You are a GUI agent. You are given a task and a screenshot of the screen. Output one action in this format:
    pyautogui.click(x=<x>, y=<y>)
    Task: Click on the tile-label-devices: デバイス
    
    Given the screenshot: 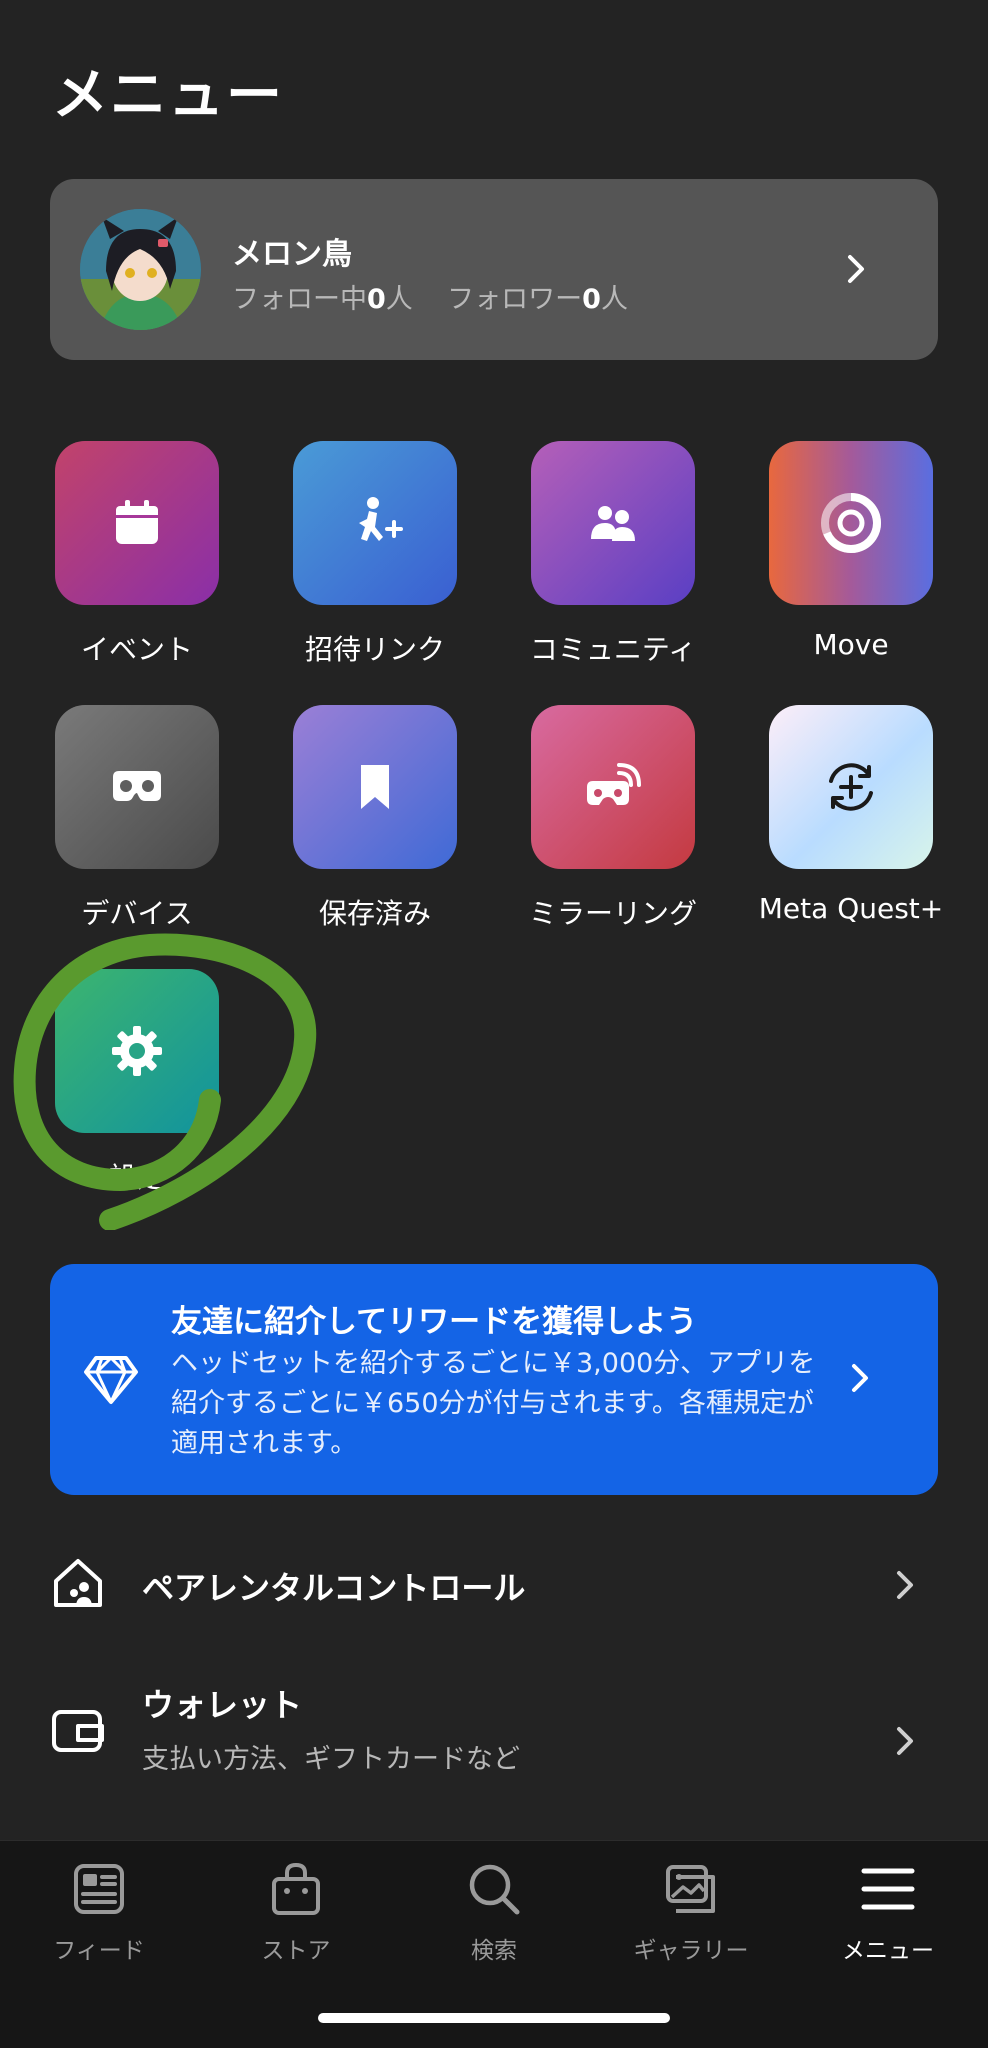 What is the action you would take?
    pyautogui.click(x=137, y=913)
    